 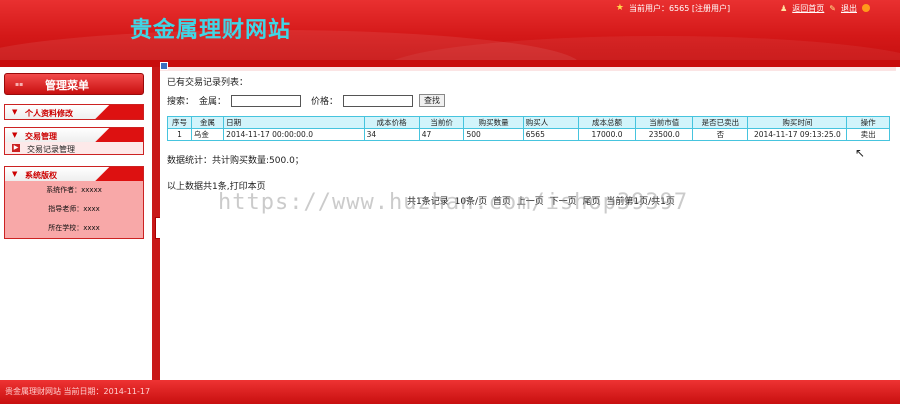 What do you see at coordinates (179, 122) in the screenshot?
I see `col-header: 序号` at bounding box center [179, 122].